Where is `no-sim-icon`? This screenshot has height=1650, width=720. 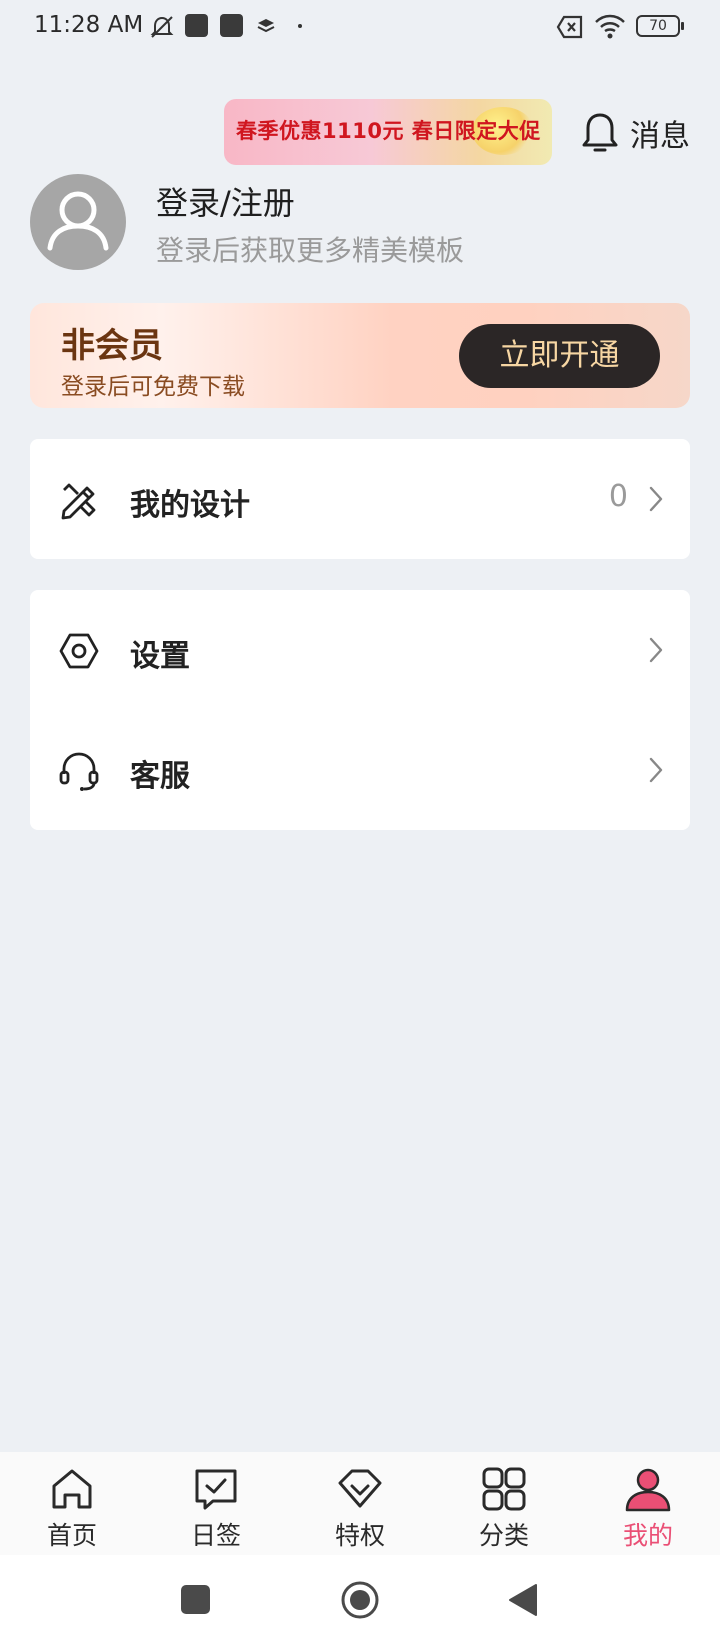 no-sim-icon is located at coordinates (569, 27).